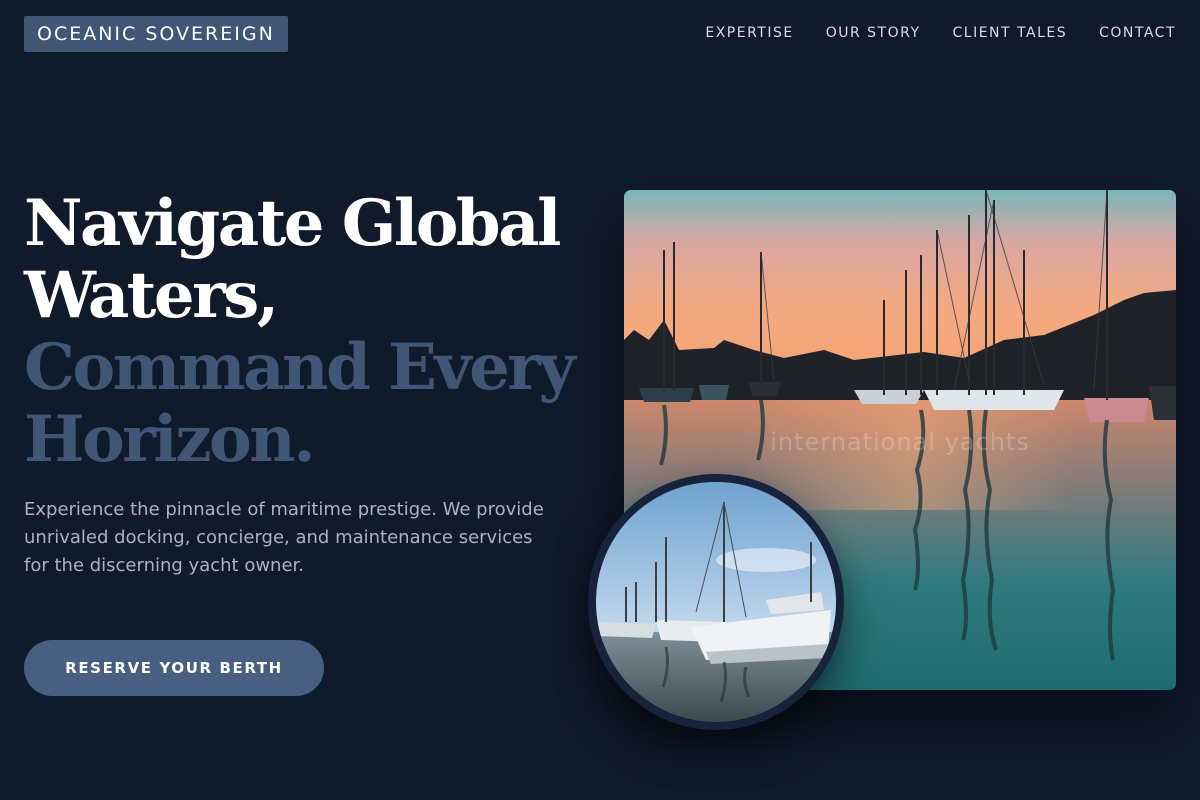 Image resolution: width=1200 pixels, height=800 pixels. Describe the element at coordinates (300, 367) in the screenshot. I see `headline-line-2a: Command Every` at that location.